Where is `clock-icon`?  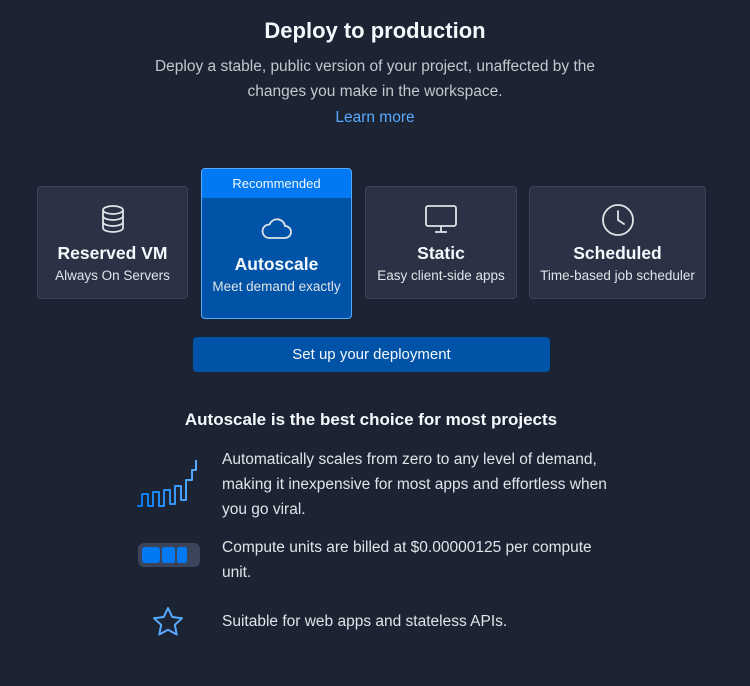
clock-icon is located at coordinates (617, 219).